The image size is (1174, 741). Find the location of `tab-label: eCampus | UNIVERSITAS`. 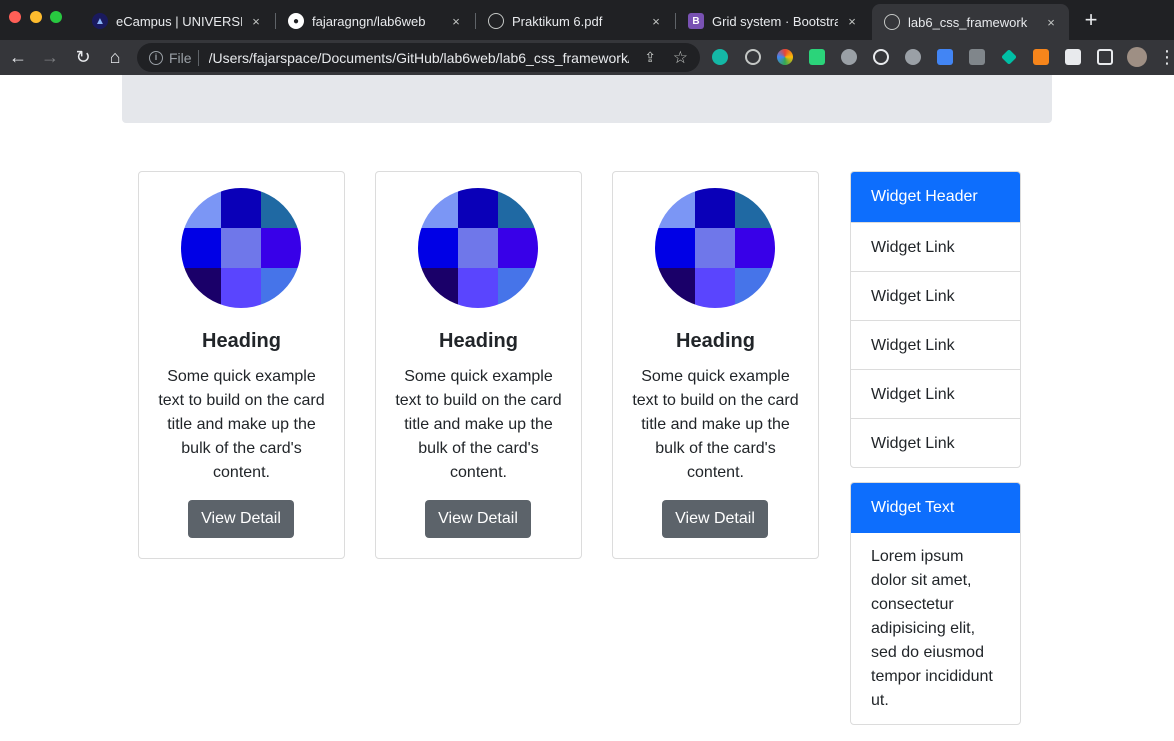

tab-label: eCampus | UNIVERSITAS is located at coordinates (179, 21).